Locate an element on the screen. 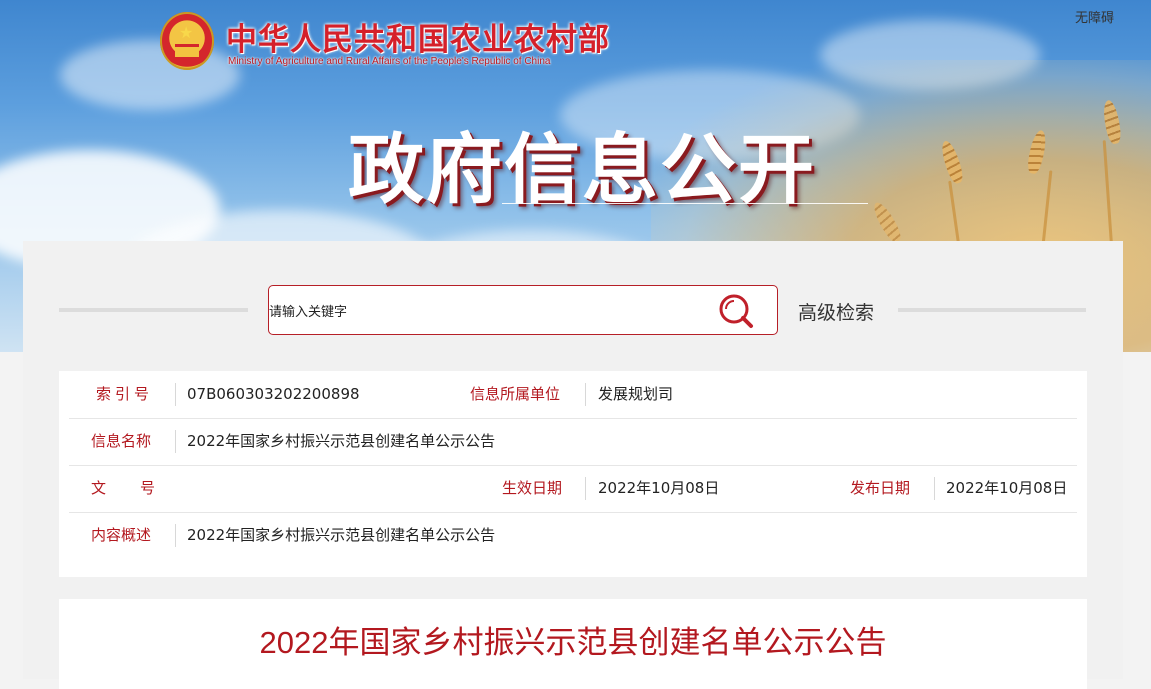 The image size is (1151, 689). meta-row: 内容概述 2022年国家乡村振兴示范县创建名单公示公告 is located at coordinates (573, 535).